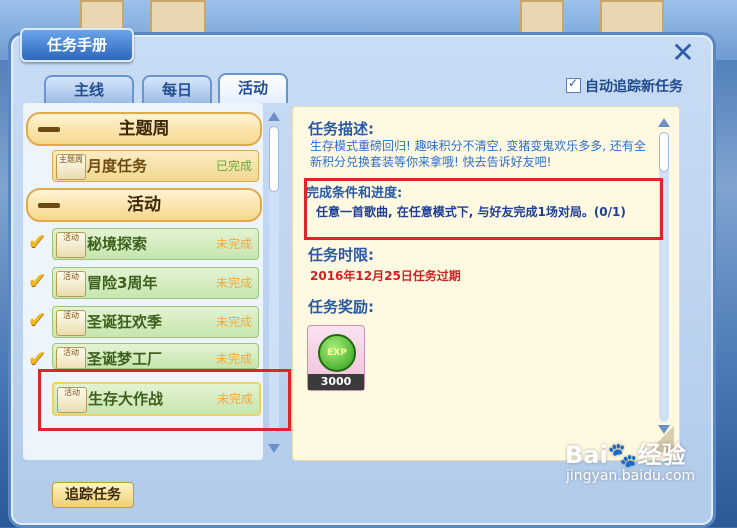 This screenshot has height=528, width=737. I want to click on category-label: 主题周, so click(144, 129).